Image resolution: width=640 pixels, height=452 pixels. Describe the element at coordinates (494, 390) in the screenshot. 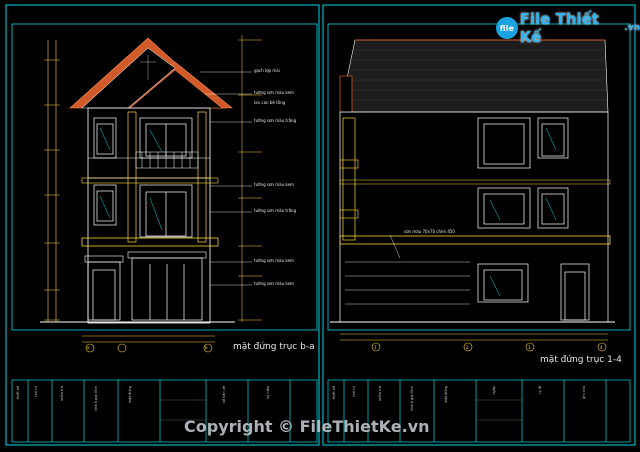

I see `title-block-cell: ngày` at that location.